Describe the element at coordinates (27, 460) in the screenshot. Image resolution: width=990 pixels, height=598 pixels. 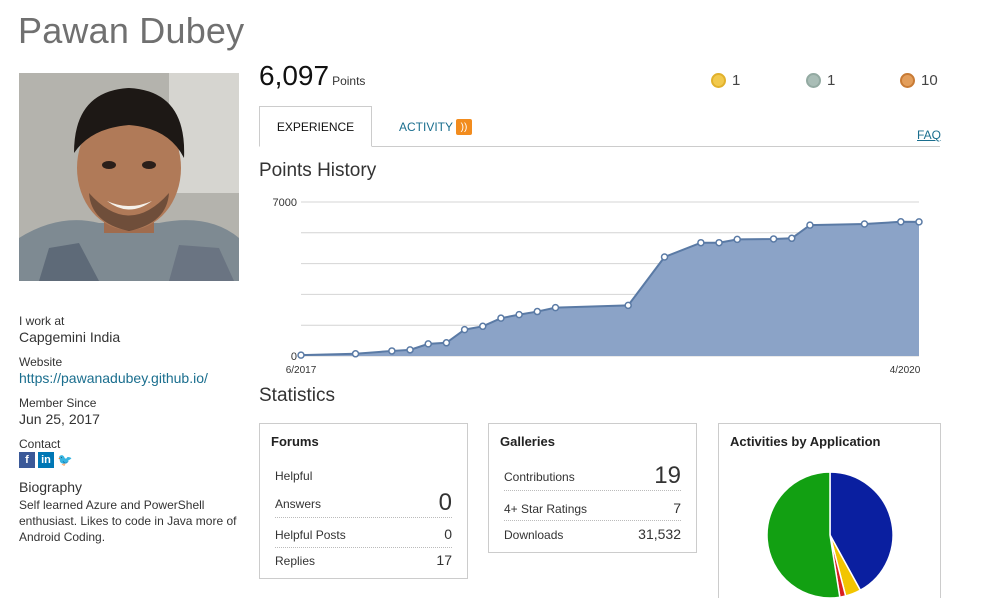
I see `facebook-icon: f` at that location.